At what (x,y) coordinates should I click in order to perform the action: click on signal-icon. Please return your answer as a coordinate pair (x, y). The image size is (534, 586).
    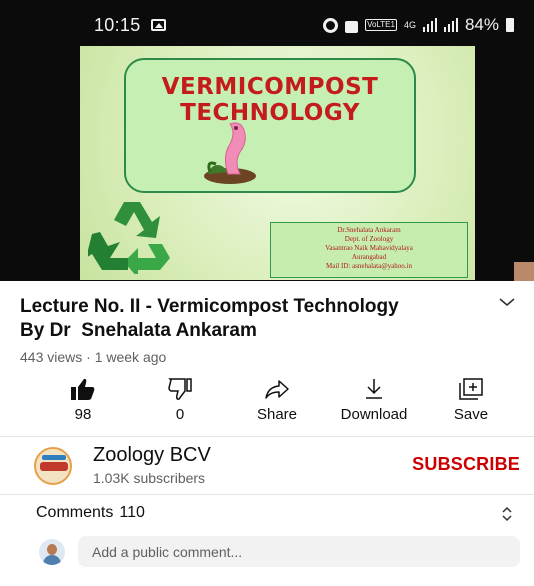
    Looking at the image, I should click on (429, 25).